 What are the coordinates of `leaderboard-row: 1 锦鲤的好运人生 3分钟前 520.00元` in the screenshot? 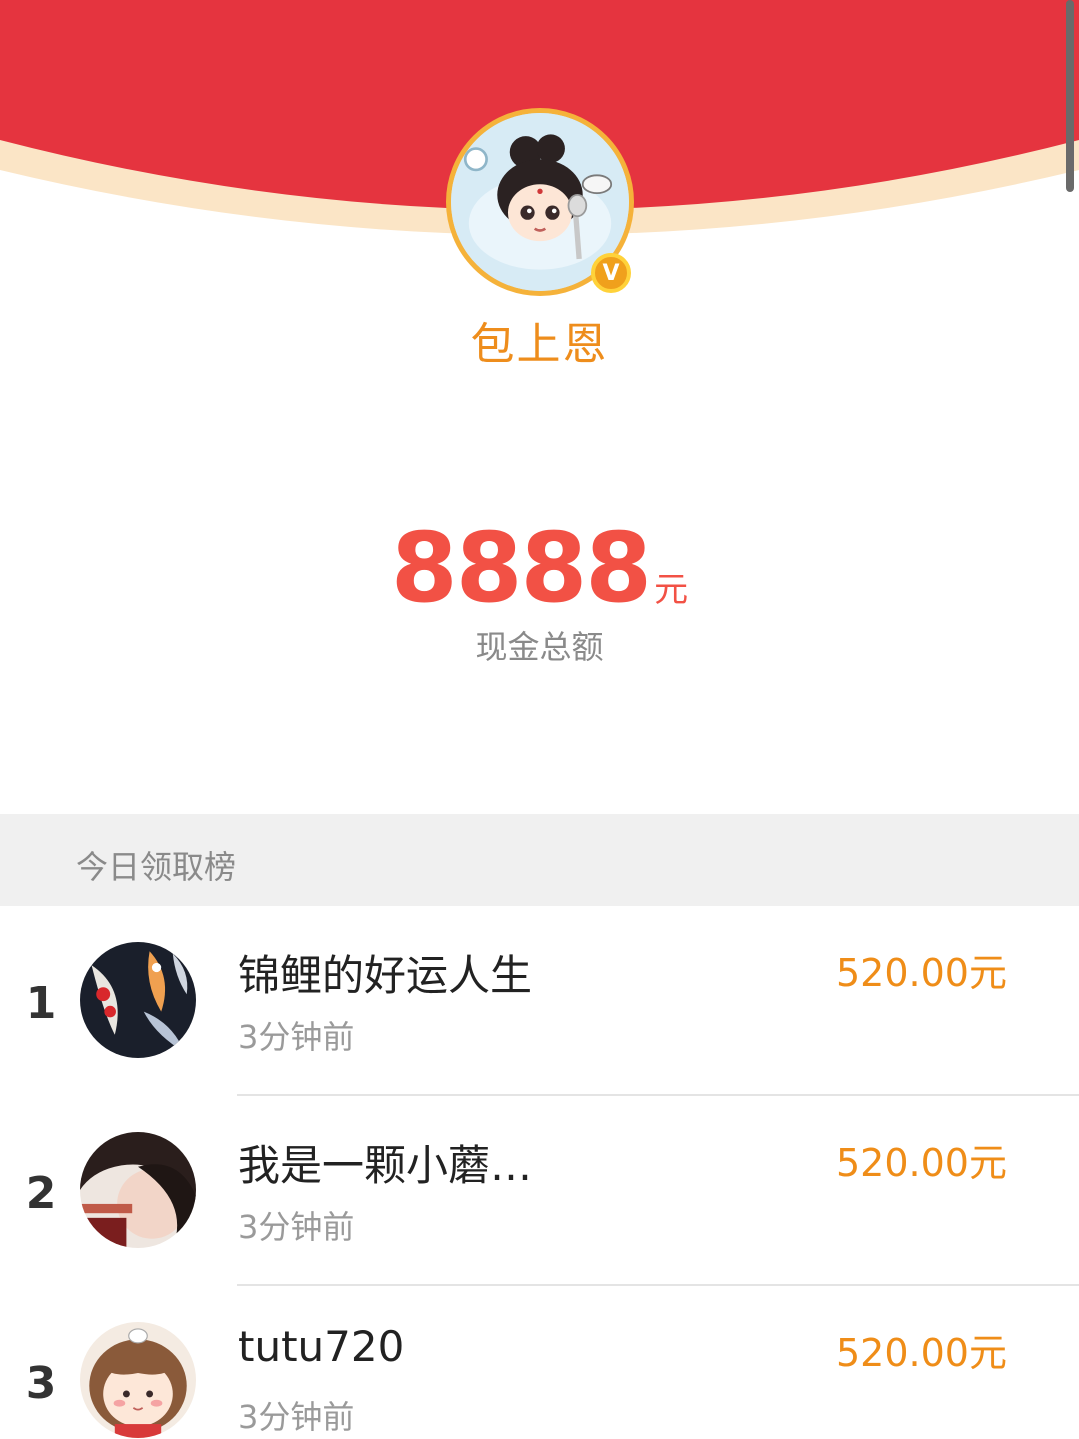 It's located at (539, 1001).